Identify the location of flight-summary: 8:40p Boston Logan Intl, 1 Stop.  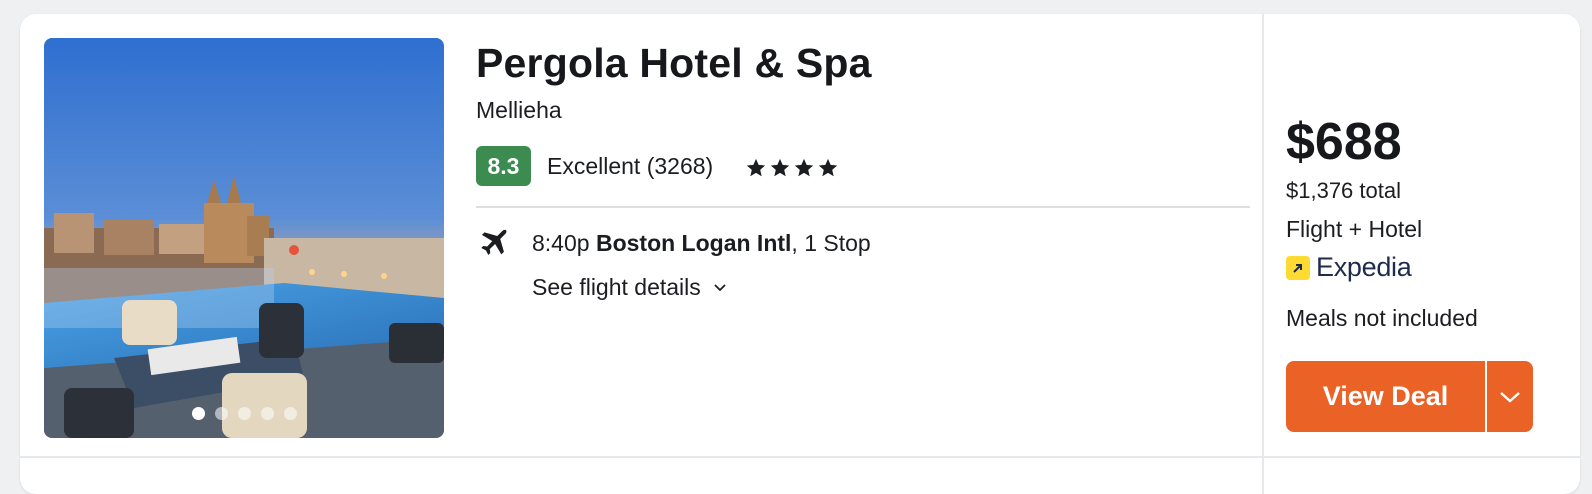
(863, 243).